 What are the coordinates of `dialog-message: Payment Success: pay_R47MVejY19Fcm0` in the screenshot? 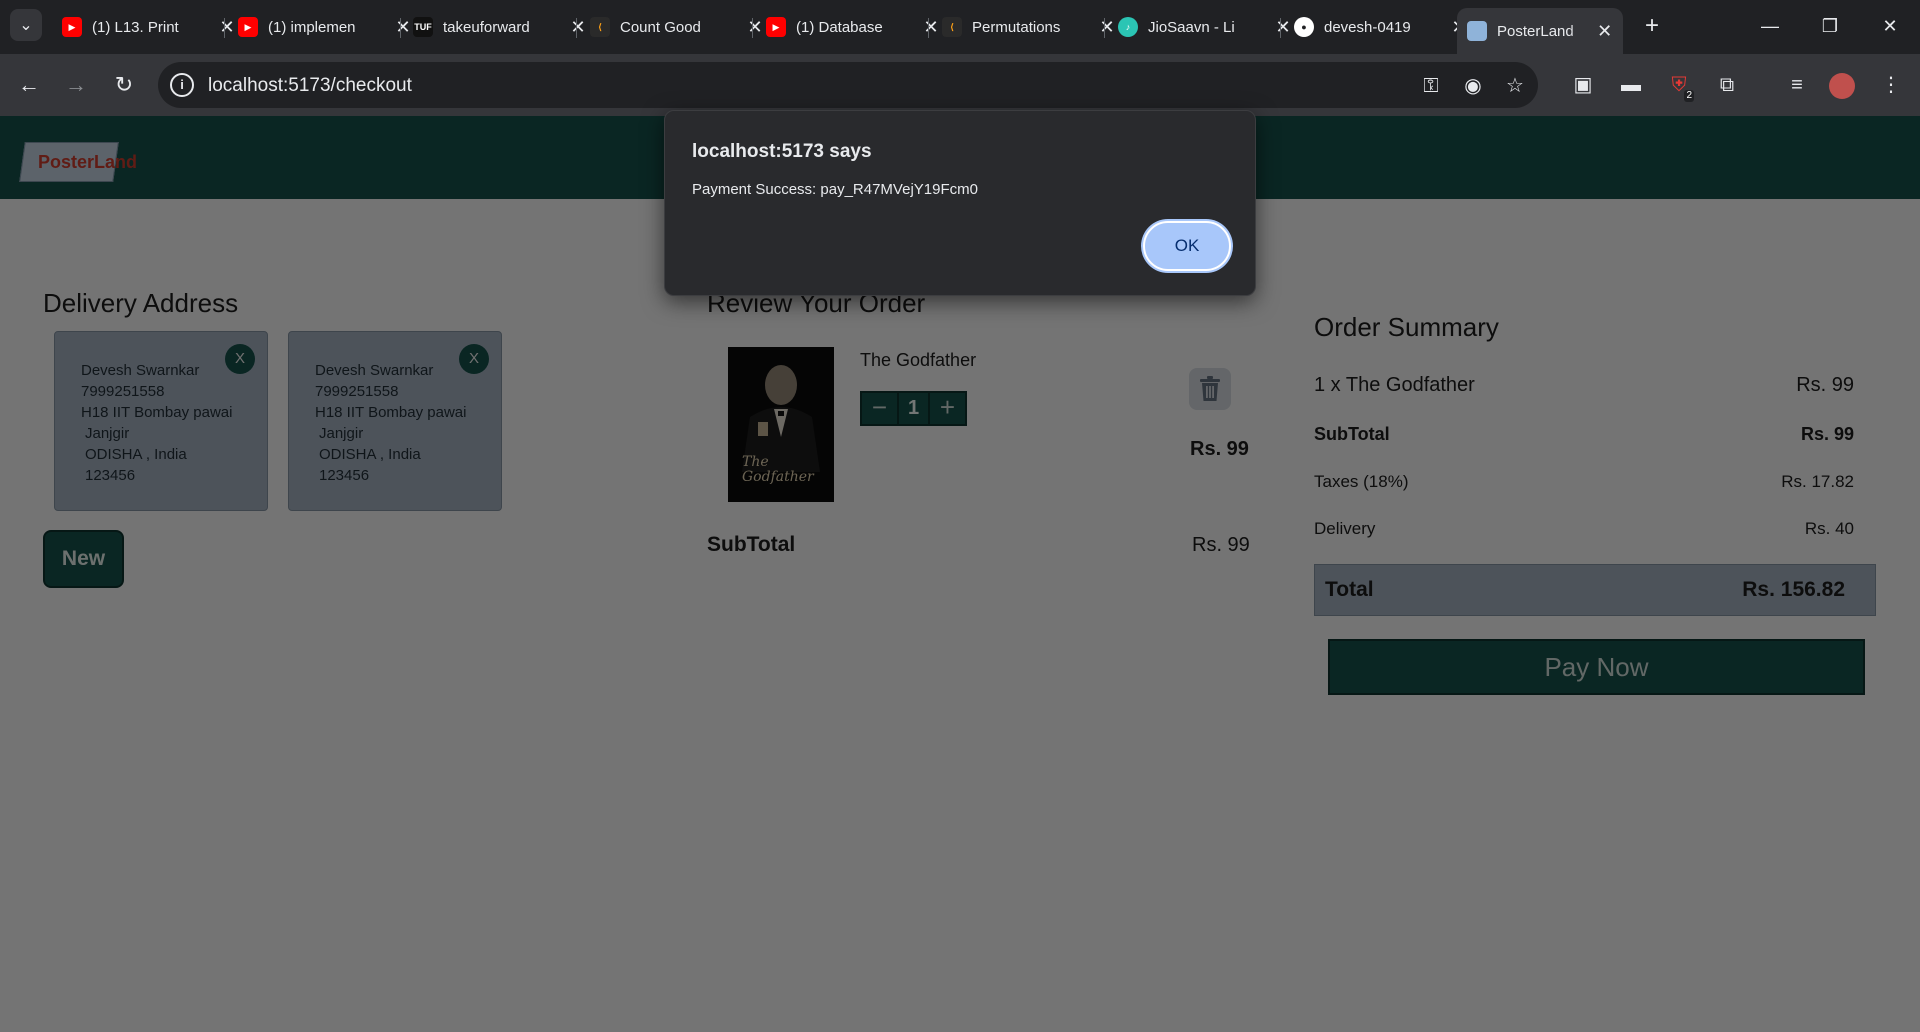 It's located at (835, 189).